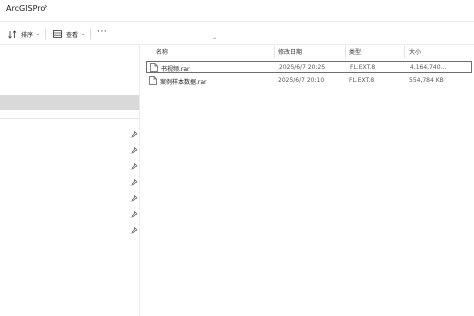 Image resolution: width=474 pixels, height=316 pixels. I want to click on sort-icon, so click(12, 34).